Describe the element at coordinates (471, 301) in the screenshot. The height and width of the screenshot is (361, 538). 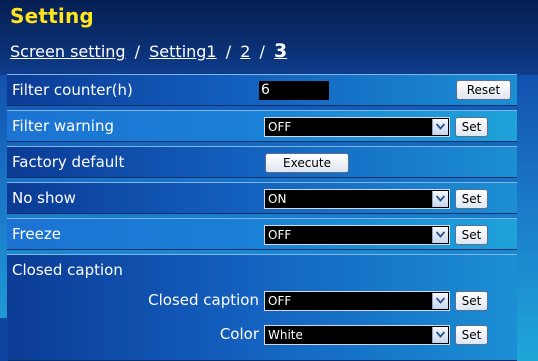
I see `closed-caption-set-button: Set` at that location.